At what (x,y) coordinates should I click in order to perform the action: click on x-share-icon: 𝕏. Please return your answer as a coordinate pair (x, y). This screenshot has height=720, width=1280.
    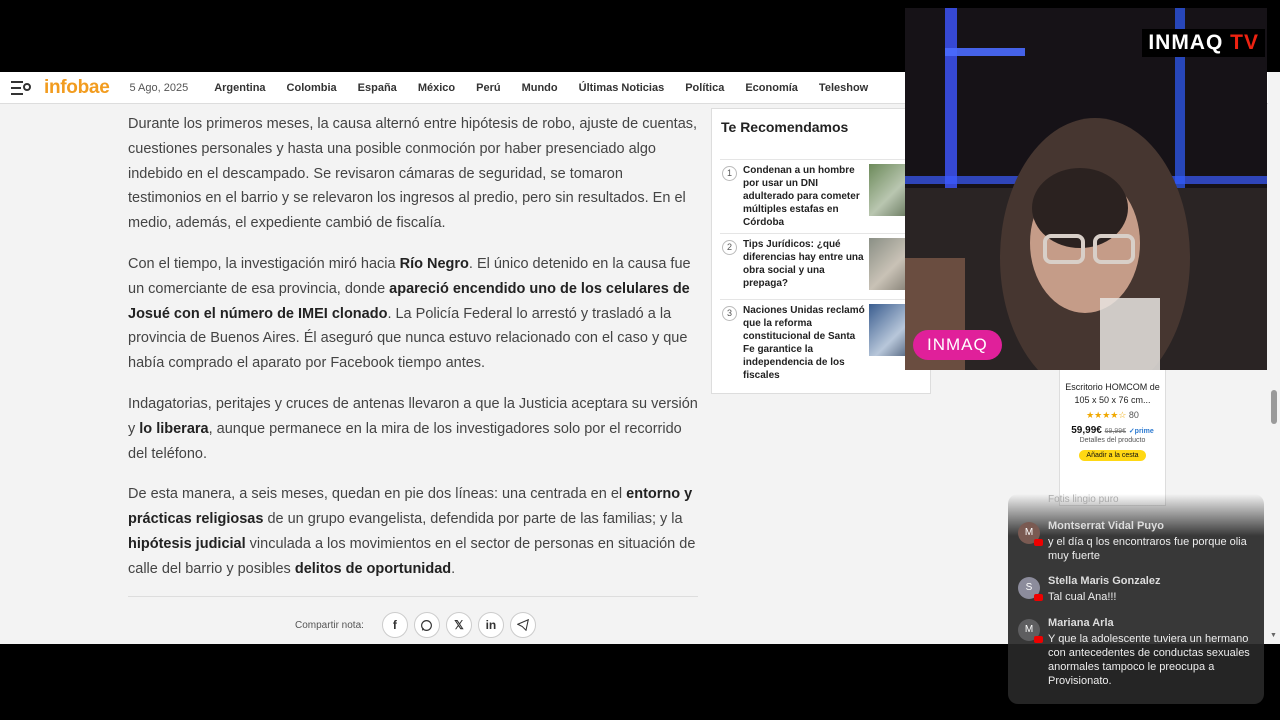
    Looking at the image, I should click on (458, 625).